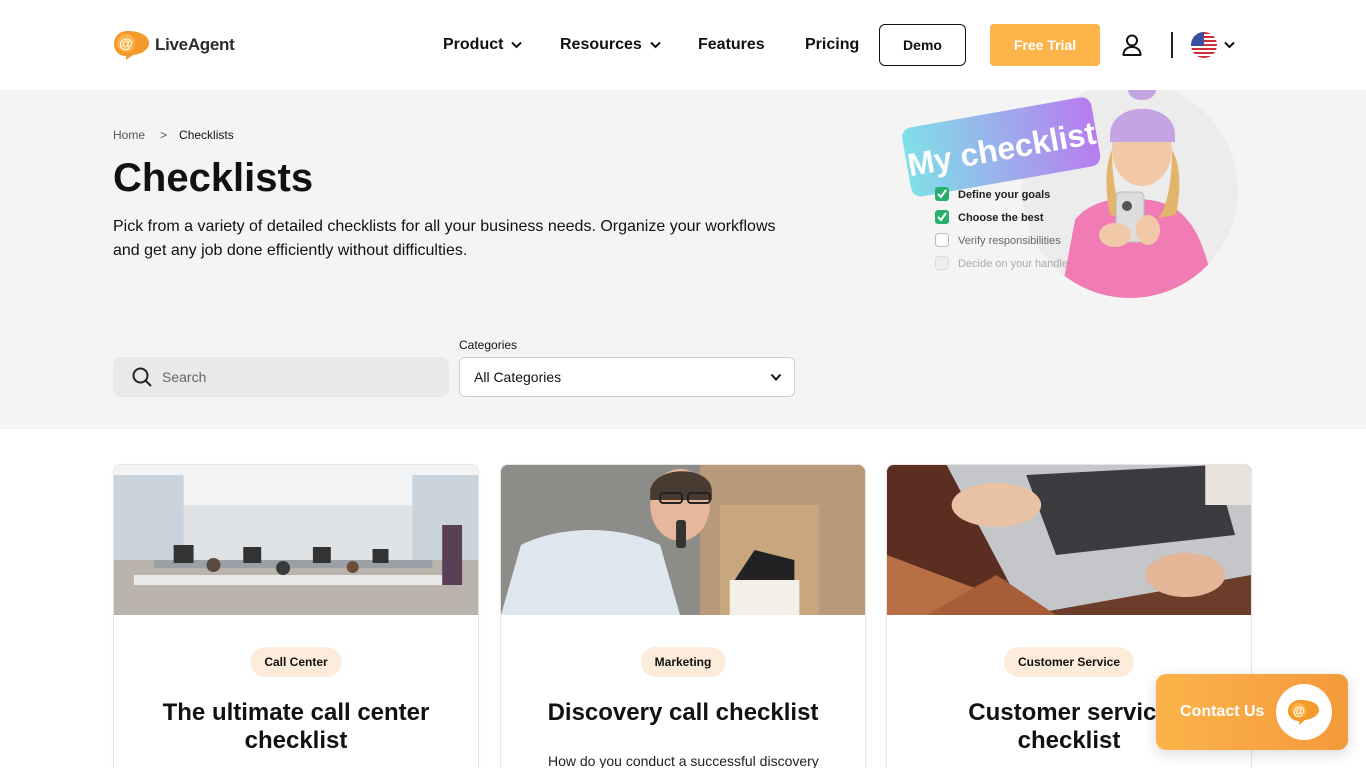 The width and height of the screenshot is (1366, 768). Describe the element at coordinates (129, 135) in the screenshot. I see `breadcrumb-home: Home` at that location.